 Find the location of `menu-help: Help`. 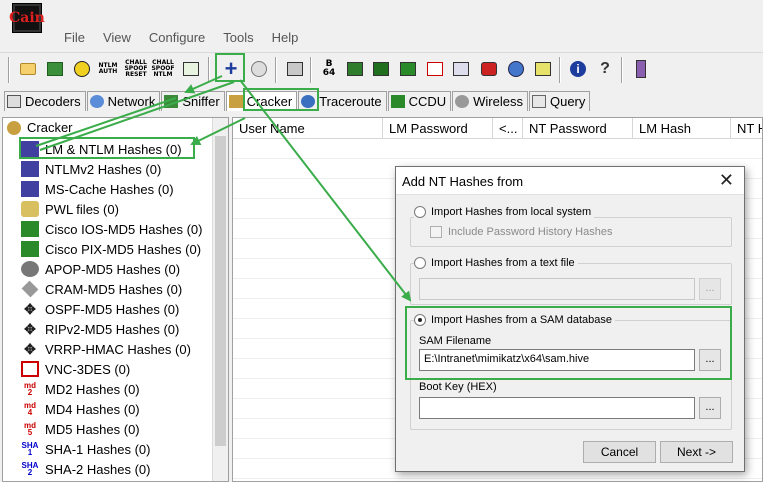

menu-help: Help is located at coordinates (285, 38).